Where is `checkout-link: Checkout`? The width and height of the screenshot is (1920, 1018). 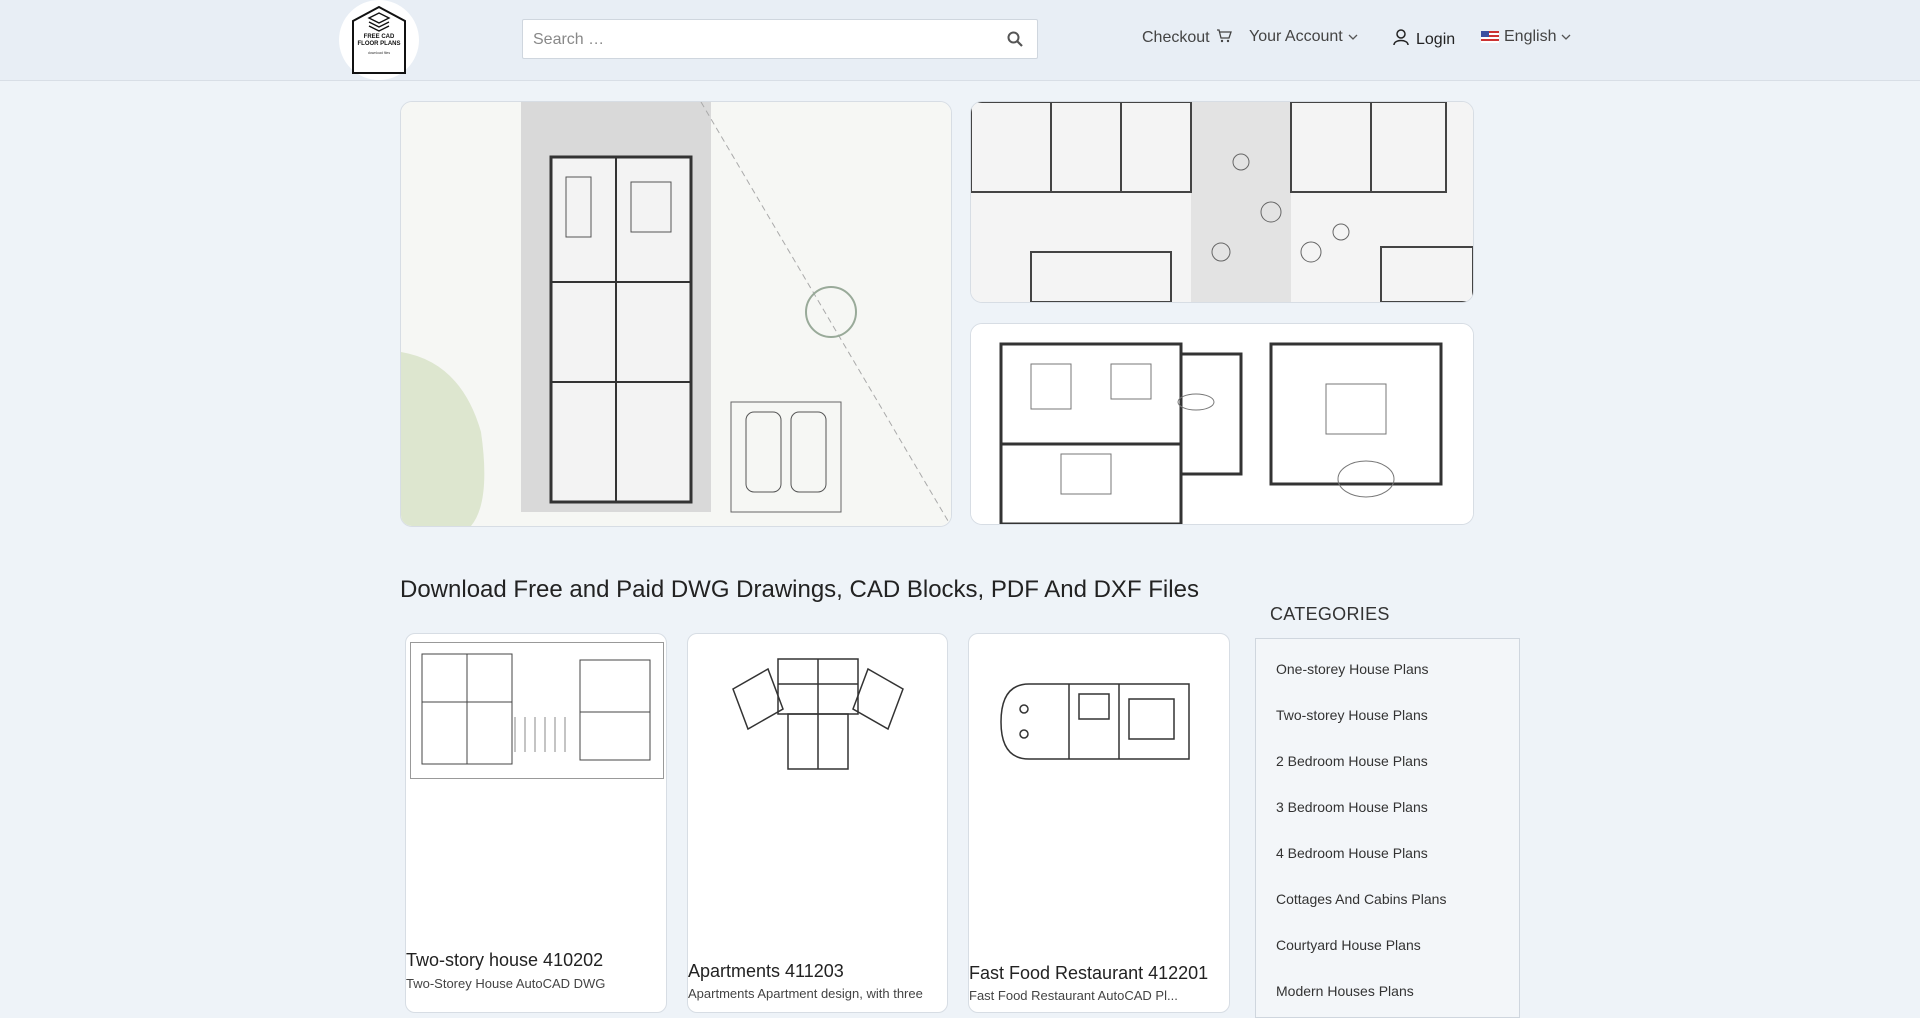
checkout-link: Checkout is located at coordinates (1187, 38).